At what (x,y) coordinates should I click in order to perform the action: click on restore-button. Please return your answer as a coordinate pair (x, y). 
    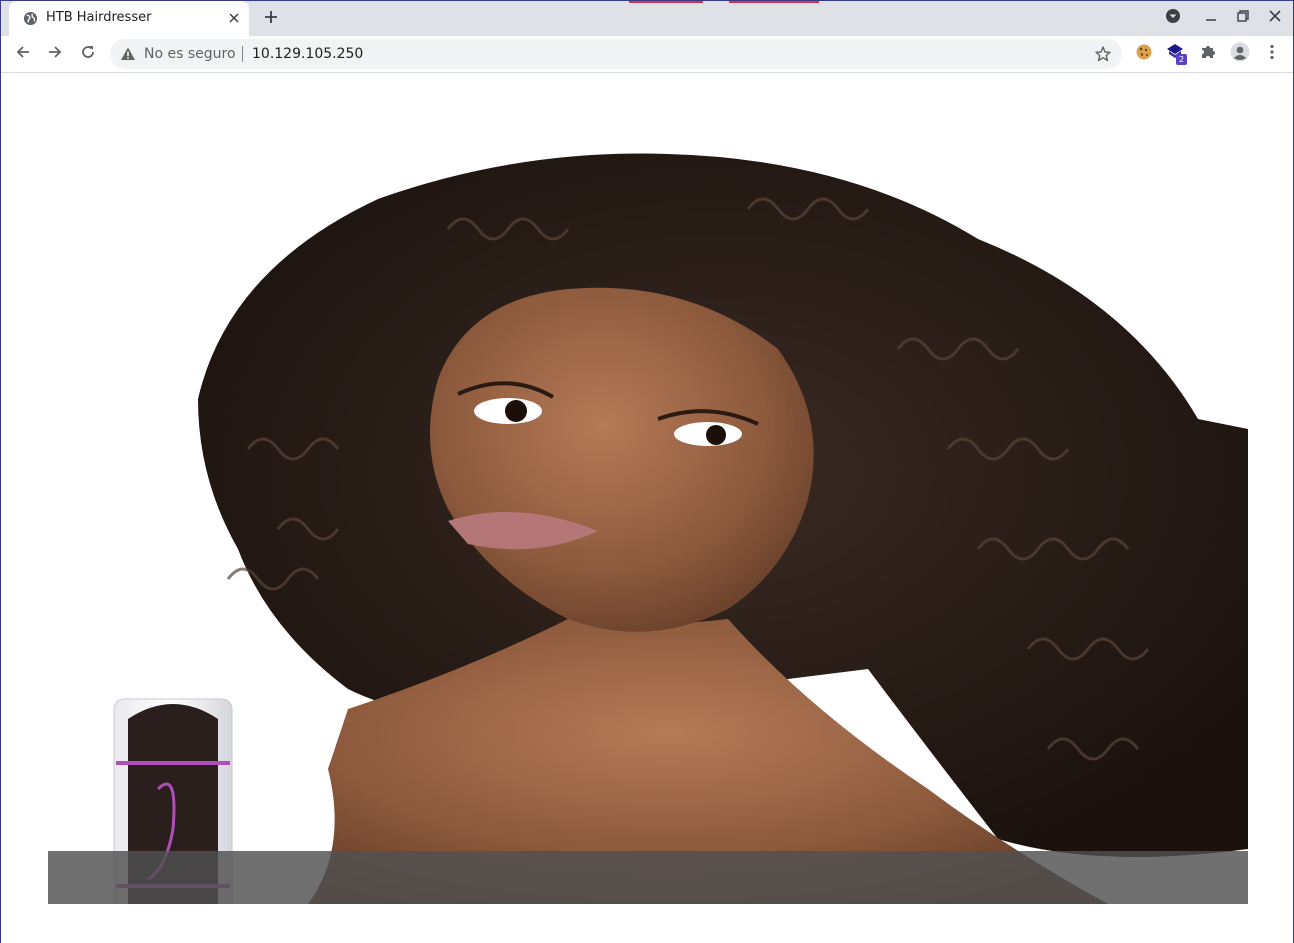
    Looking at the image, I should click on (1243, 18).